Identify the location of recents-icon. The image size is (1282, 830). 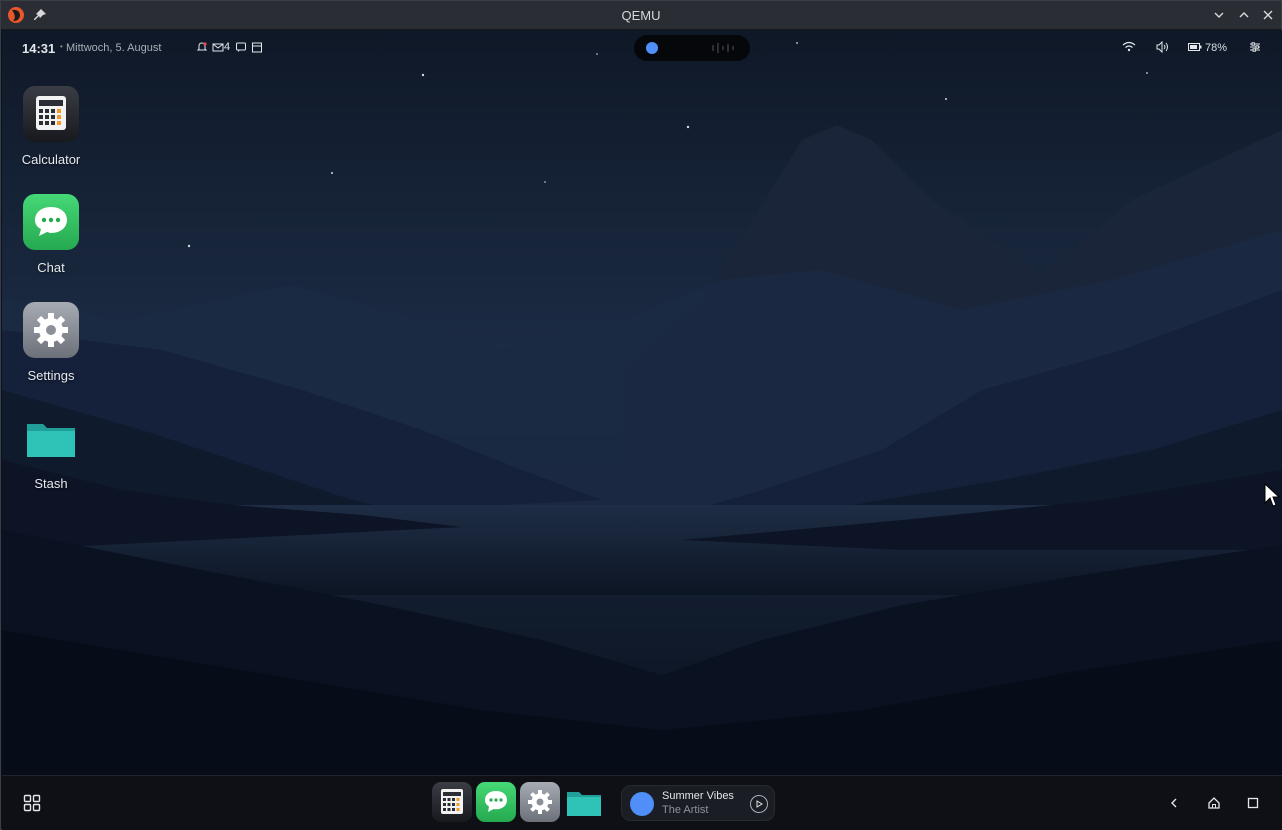
(1253, 803).